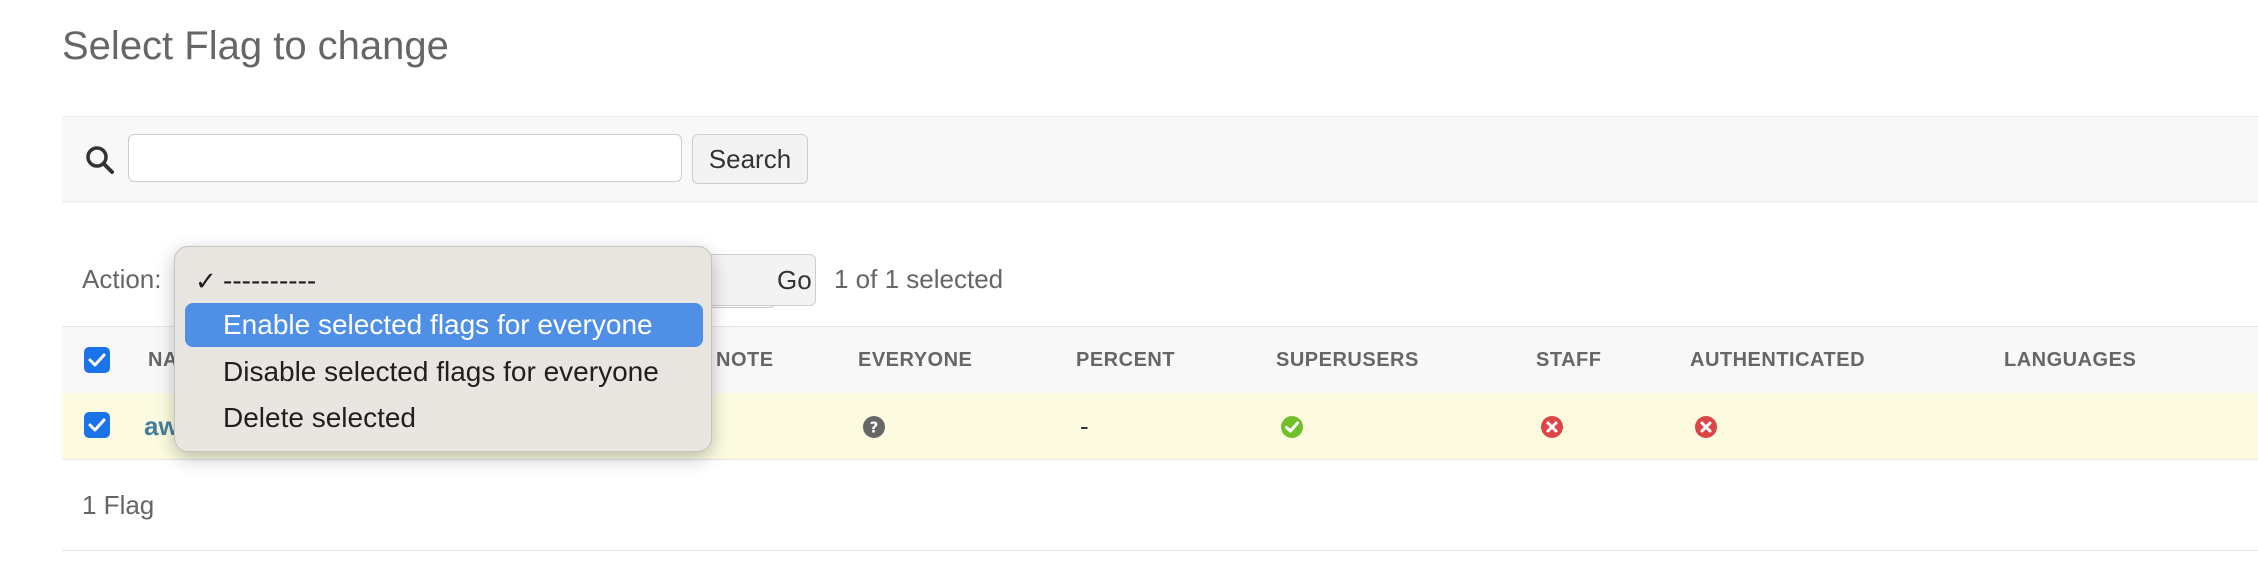 This screenshot has height=564, width=2258. What do you see at coordinates (2070, 360) in the screenshot?
I see `column-header-languages: LANGUAGES` at bounding box center [2070, 360].